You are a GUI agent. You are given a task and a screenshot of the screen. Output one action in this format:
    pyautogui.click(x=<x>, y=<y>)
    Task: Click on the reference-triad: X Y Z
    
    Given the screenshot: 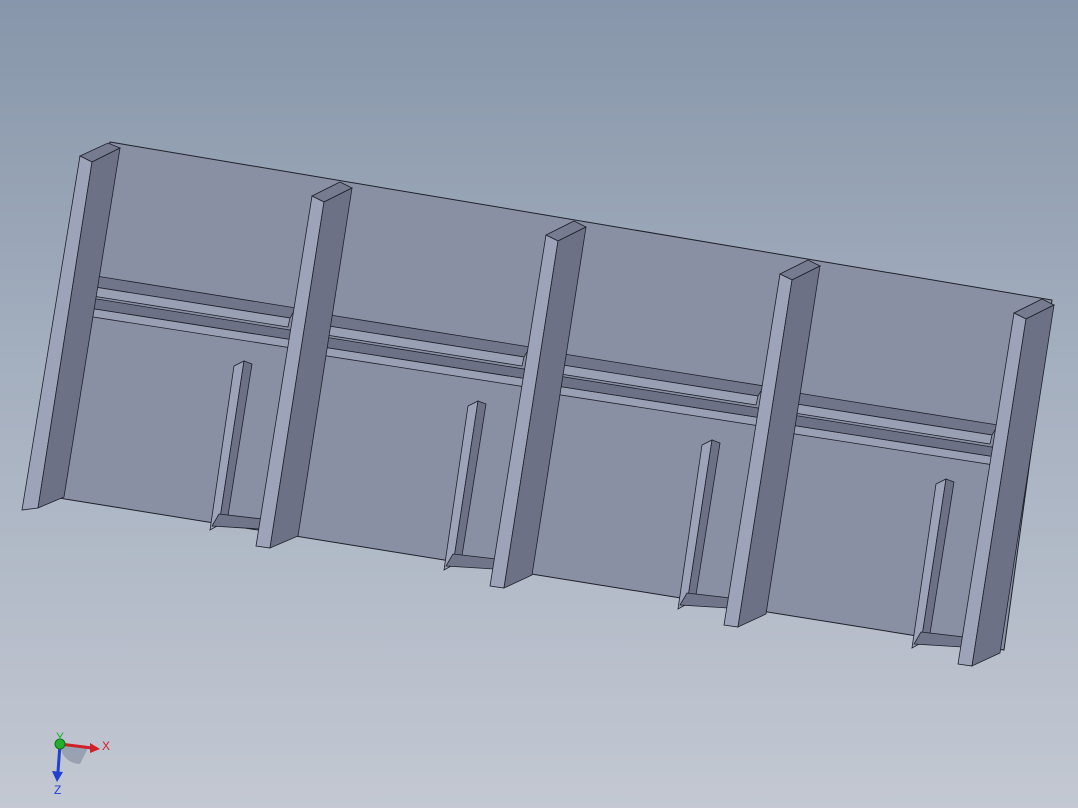 What is the action you would take?
    pyautogui.click(x=81, y=763)
    